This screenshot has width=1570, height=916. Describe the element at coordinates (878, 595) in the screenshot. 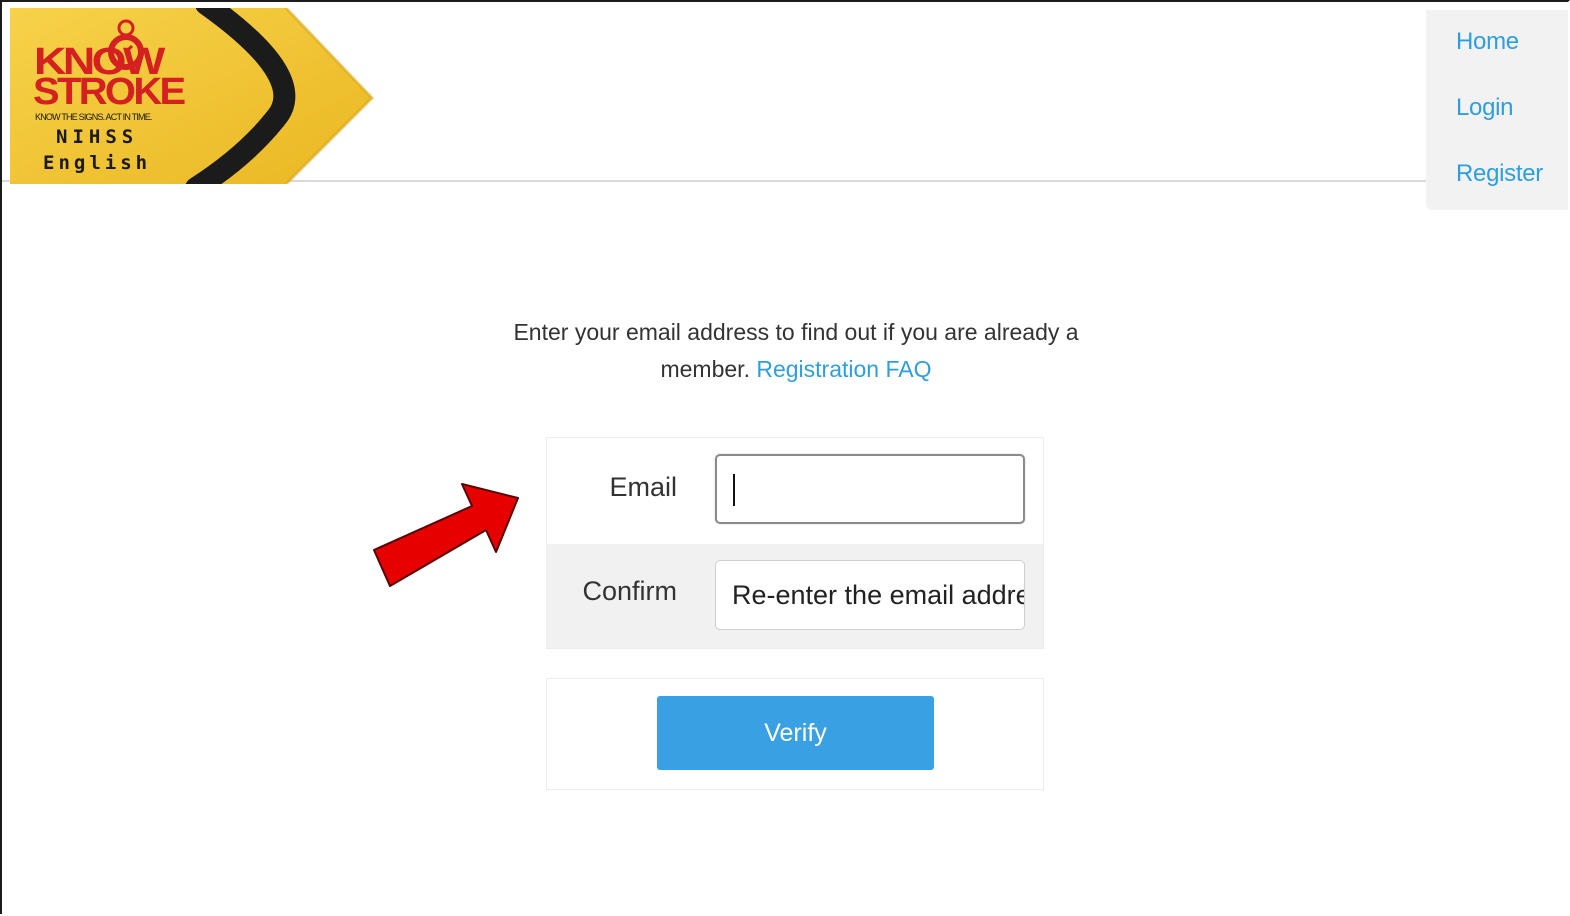

I see `confirm-placeholder: Re-enter the email address` at that location.